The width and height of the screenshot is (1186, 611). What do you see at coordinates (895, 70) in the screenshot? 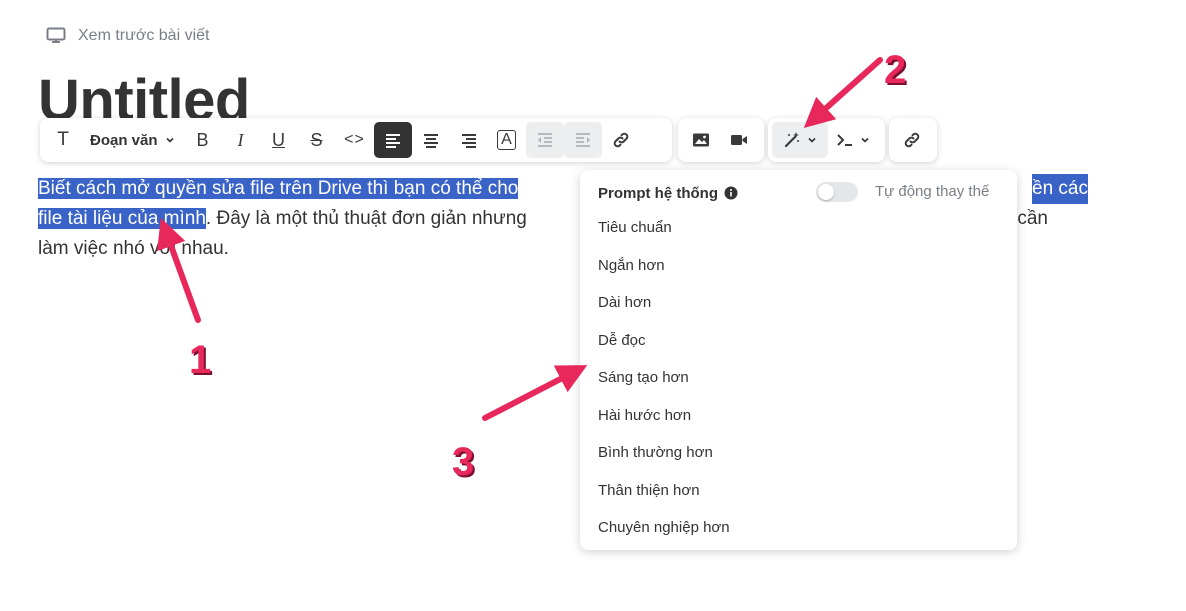
I see `annotation-number-2: 2` at bounding box center [895, 70].